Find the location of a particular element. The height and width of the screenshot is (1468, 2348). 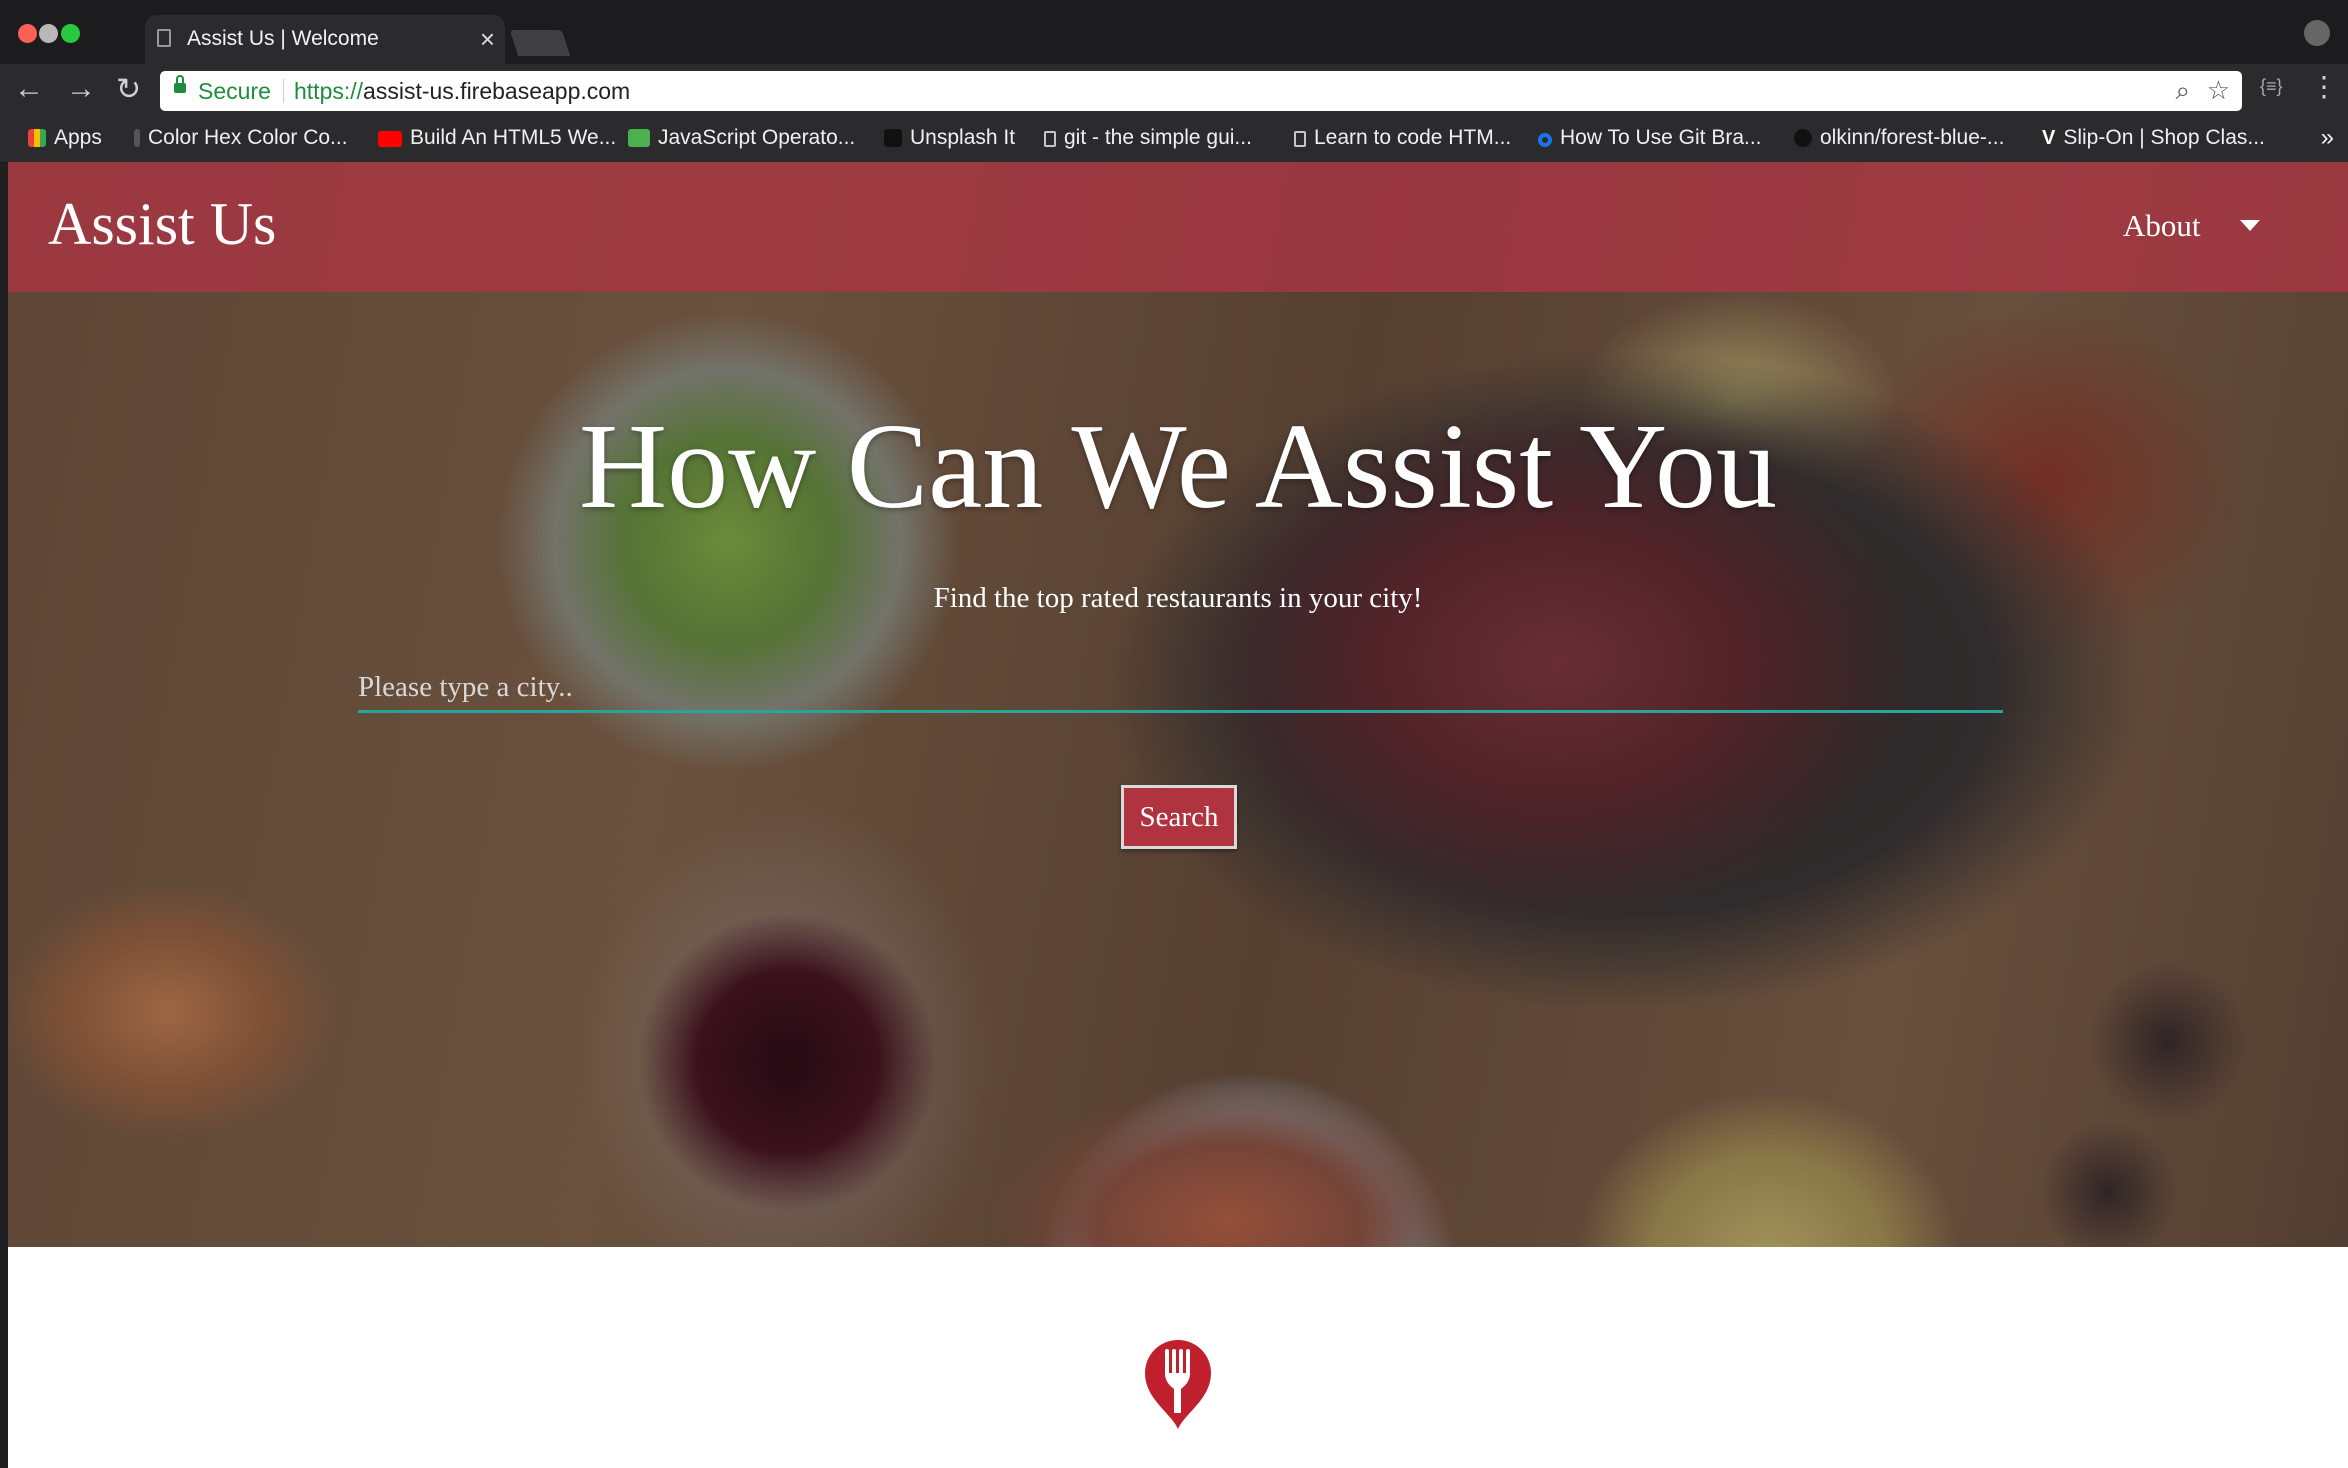

lock-icon is located at coordinates (180, 84).